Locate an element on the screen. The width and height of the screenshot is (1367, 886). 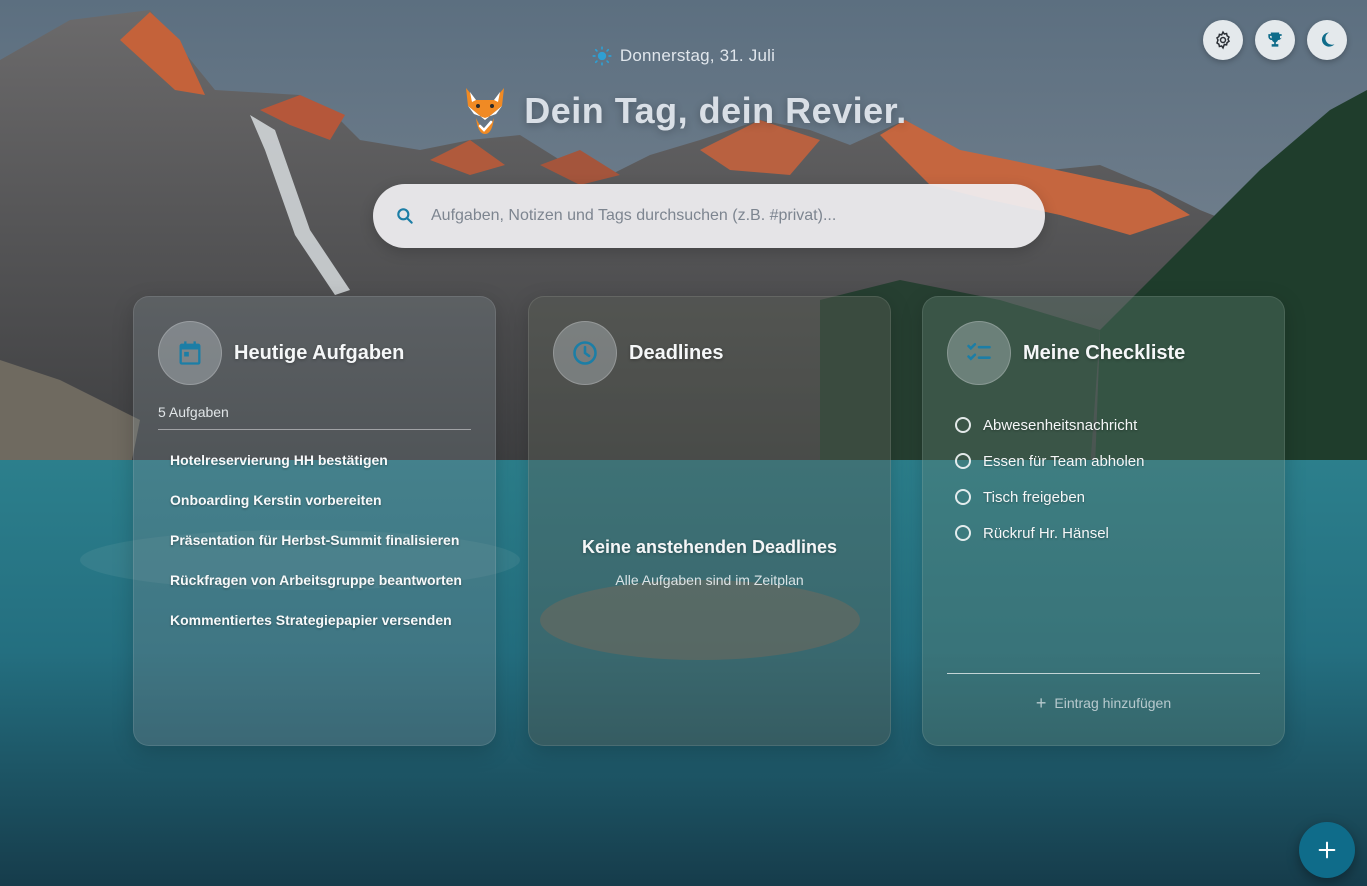
search-bar is located at coordinates (709, 216).